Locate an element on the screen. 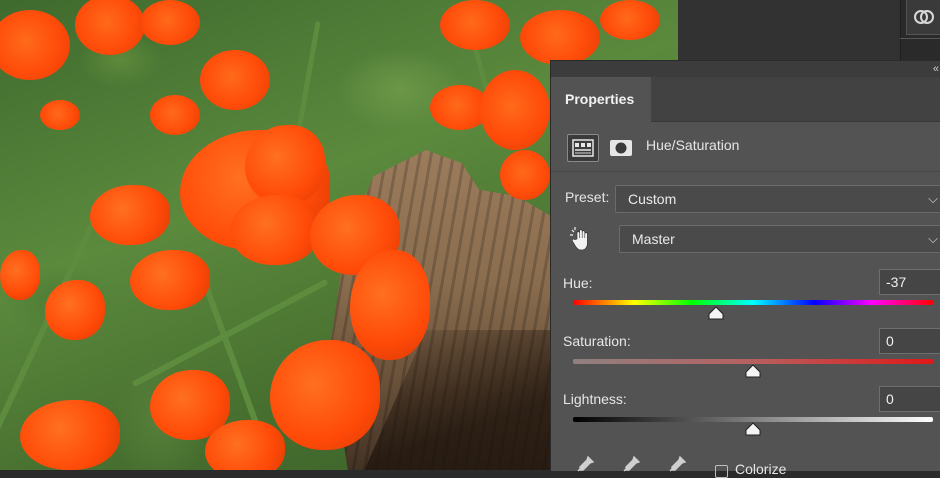 The height and width of the screenshot is (478, 940). lightness-label: Lightness: is located at coordinates (595, 399).